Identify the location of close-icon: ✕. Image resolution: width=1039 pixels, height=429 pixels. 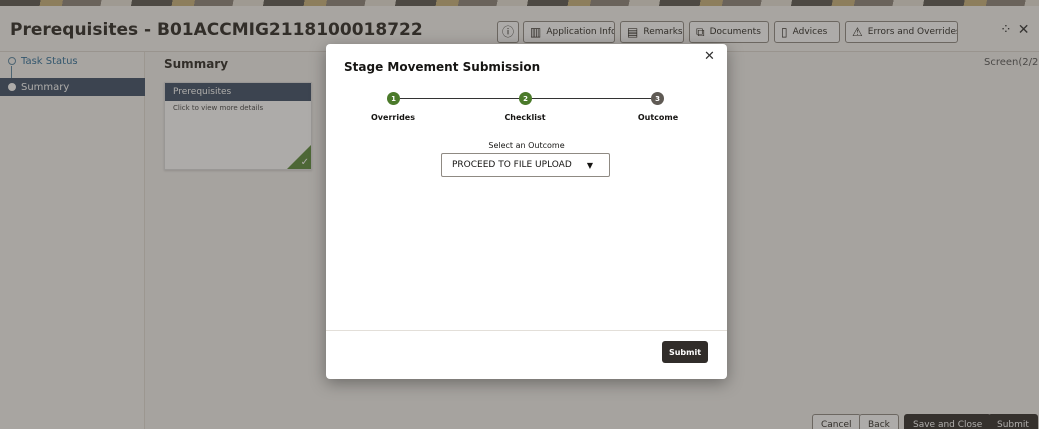
(709, 56).